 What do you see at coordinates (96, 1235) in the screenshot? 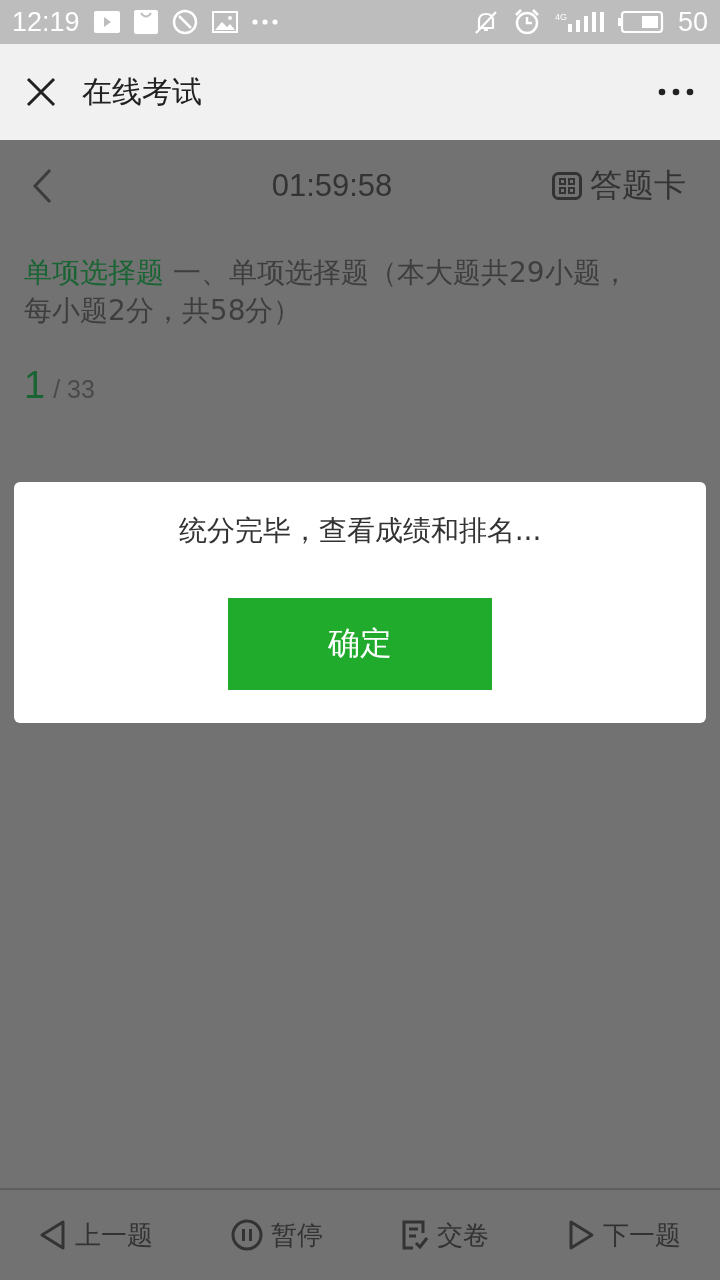
I see `prev-button: 上一题` at bounding box center [96, 1235].